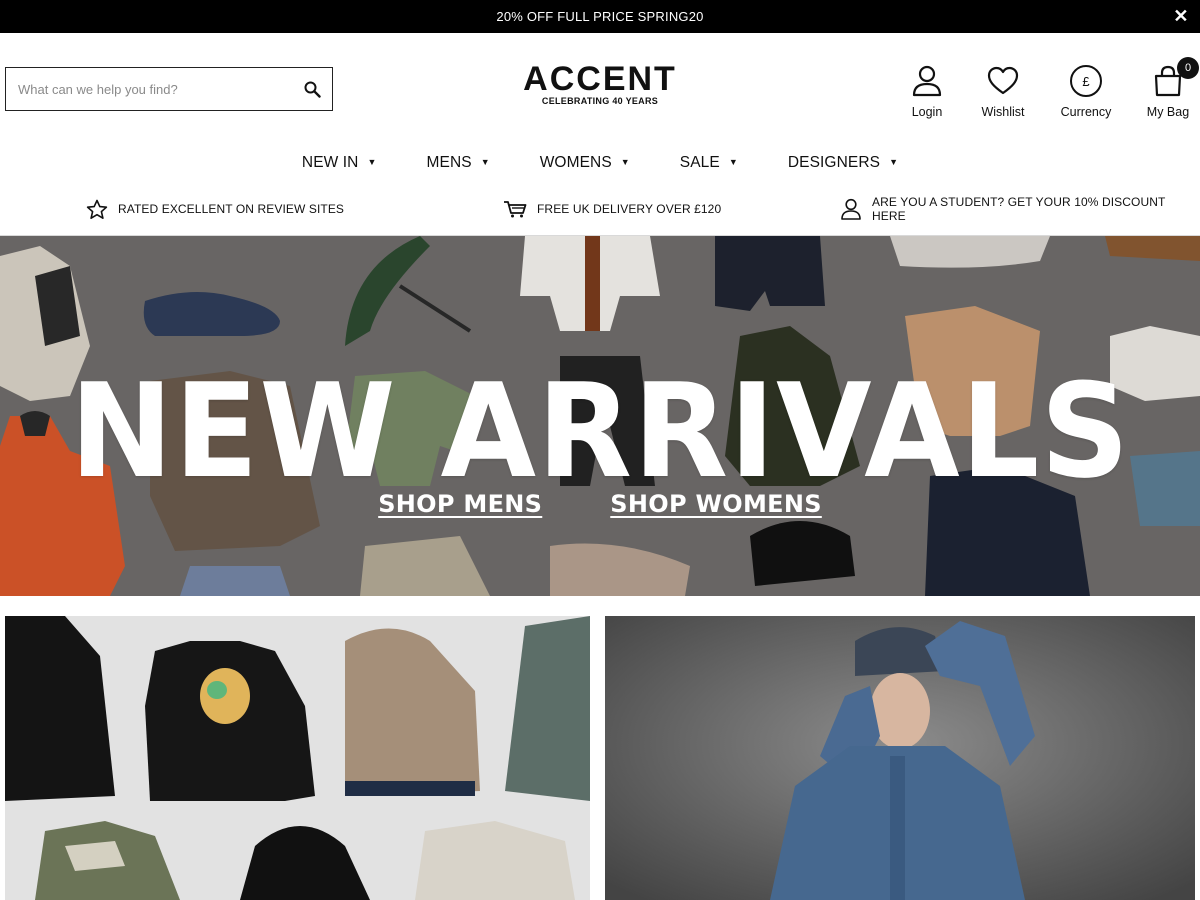 Image resolution: width=1200 pixels, height=900 pixels. Describe the element at coordinates (515, 209) in the screenshot. I see `cart-icon` at that location.